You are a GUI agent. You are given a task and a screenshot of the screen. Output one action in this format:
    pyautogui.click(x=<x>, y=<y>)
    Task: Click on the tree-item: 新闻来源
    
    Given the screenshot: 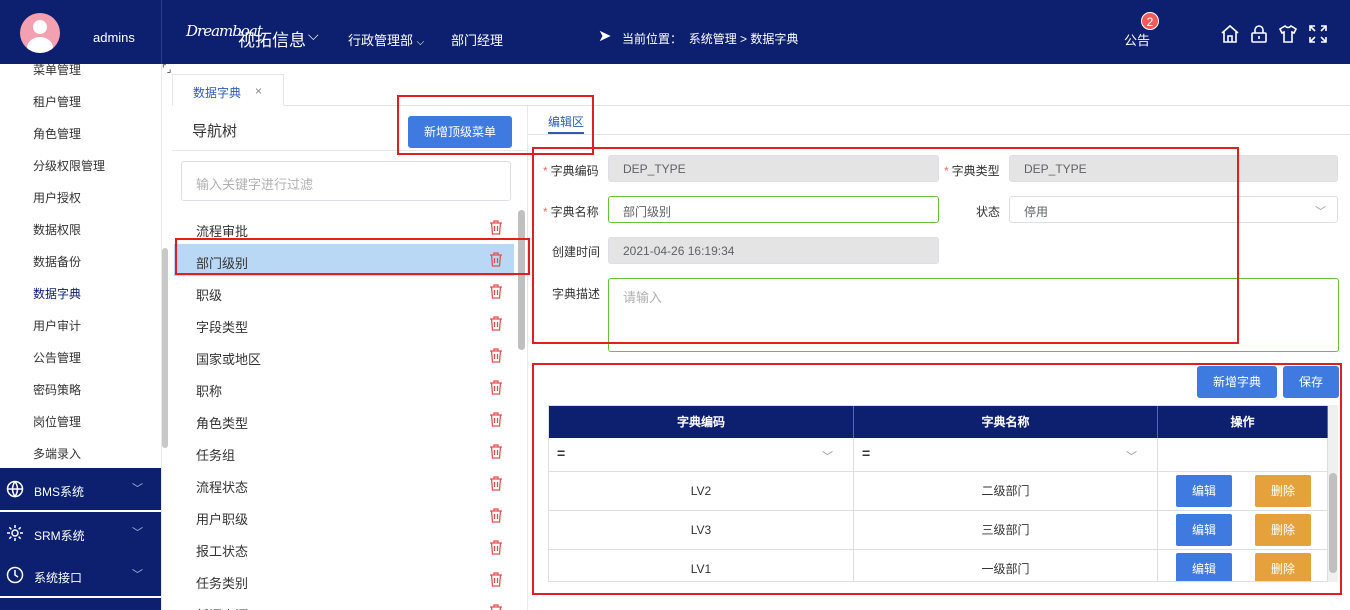 What is the action you would take?
    pyautogui.click(x=344, y=603)
    